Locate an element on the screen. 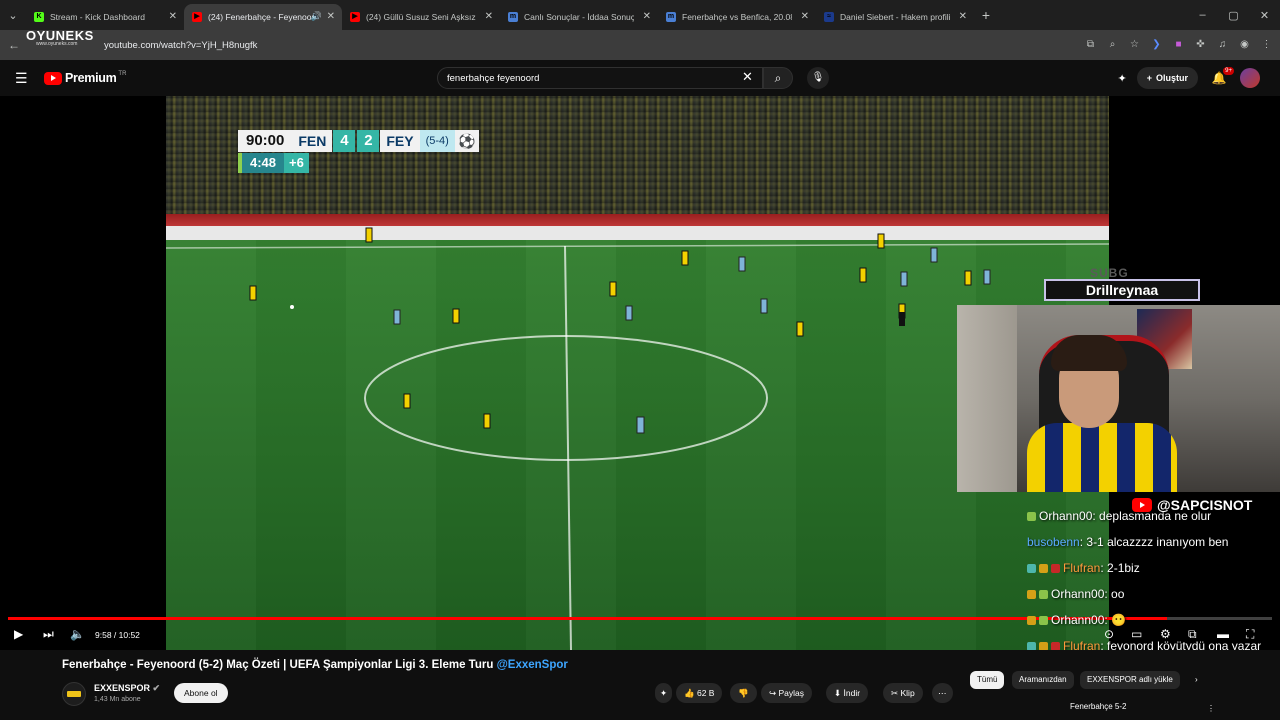 Image resolution: width=1280 pixels, height=720 pixels. extension-blue-icon: ❯ is located at coordinates (1156, 44).